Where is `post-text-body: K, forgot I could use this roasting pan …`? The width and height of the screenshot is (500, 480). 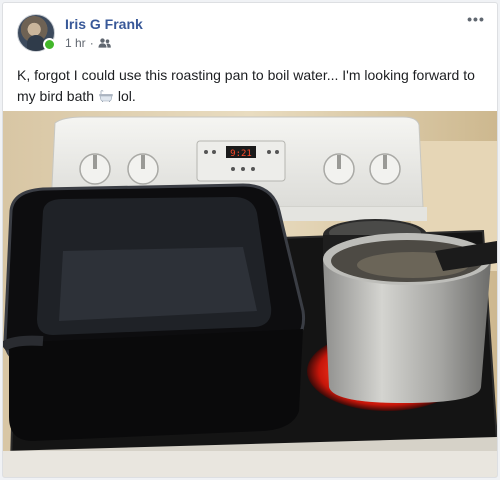 post-text-body: K, forgot I could use this roasting pan … is located at coordinates (246, 85).